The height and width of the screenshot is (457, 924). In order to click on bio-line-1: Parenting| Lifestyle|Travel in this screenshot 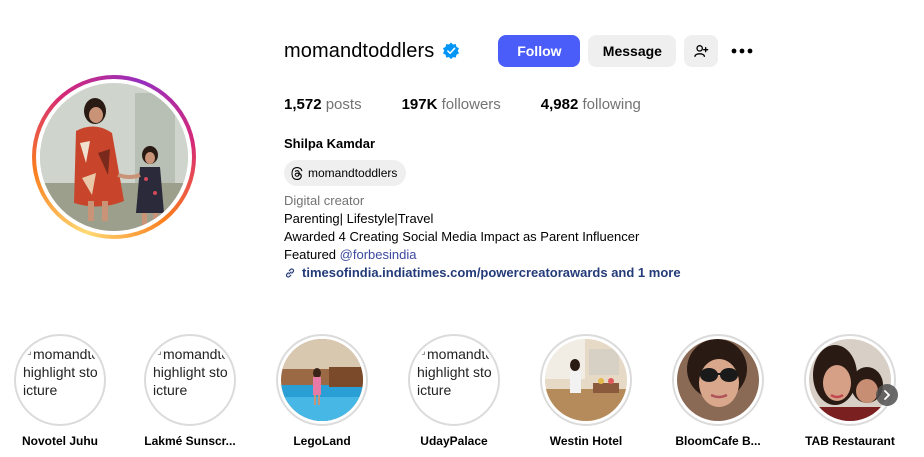, I will do `click(359, 218)`.